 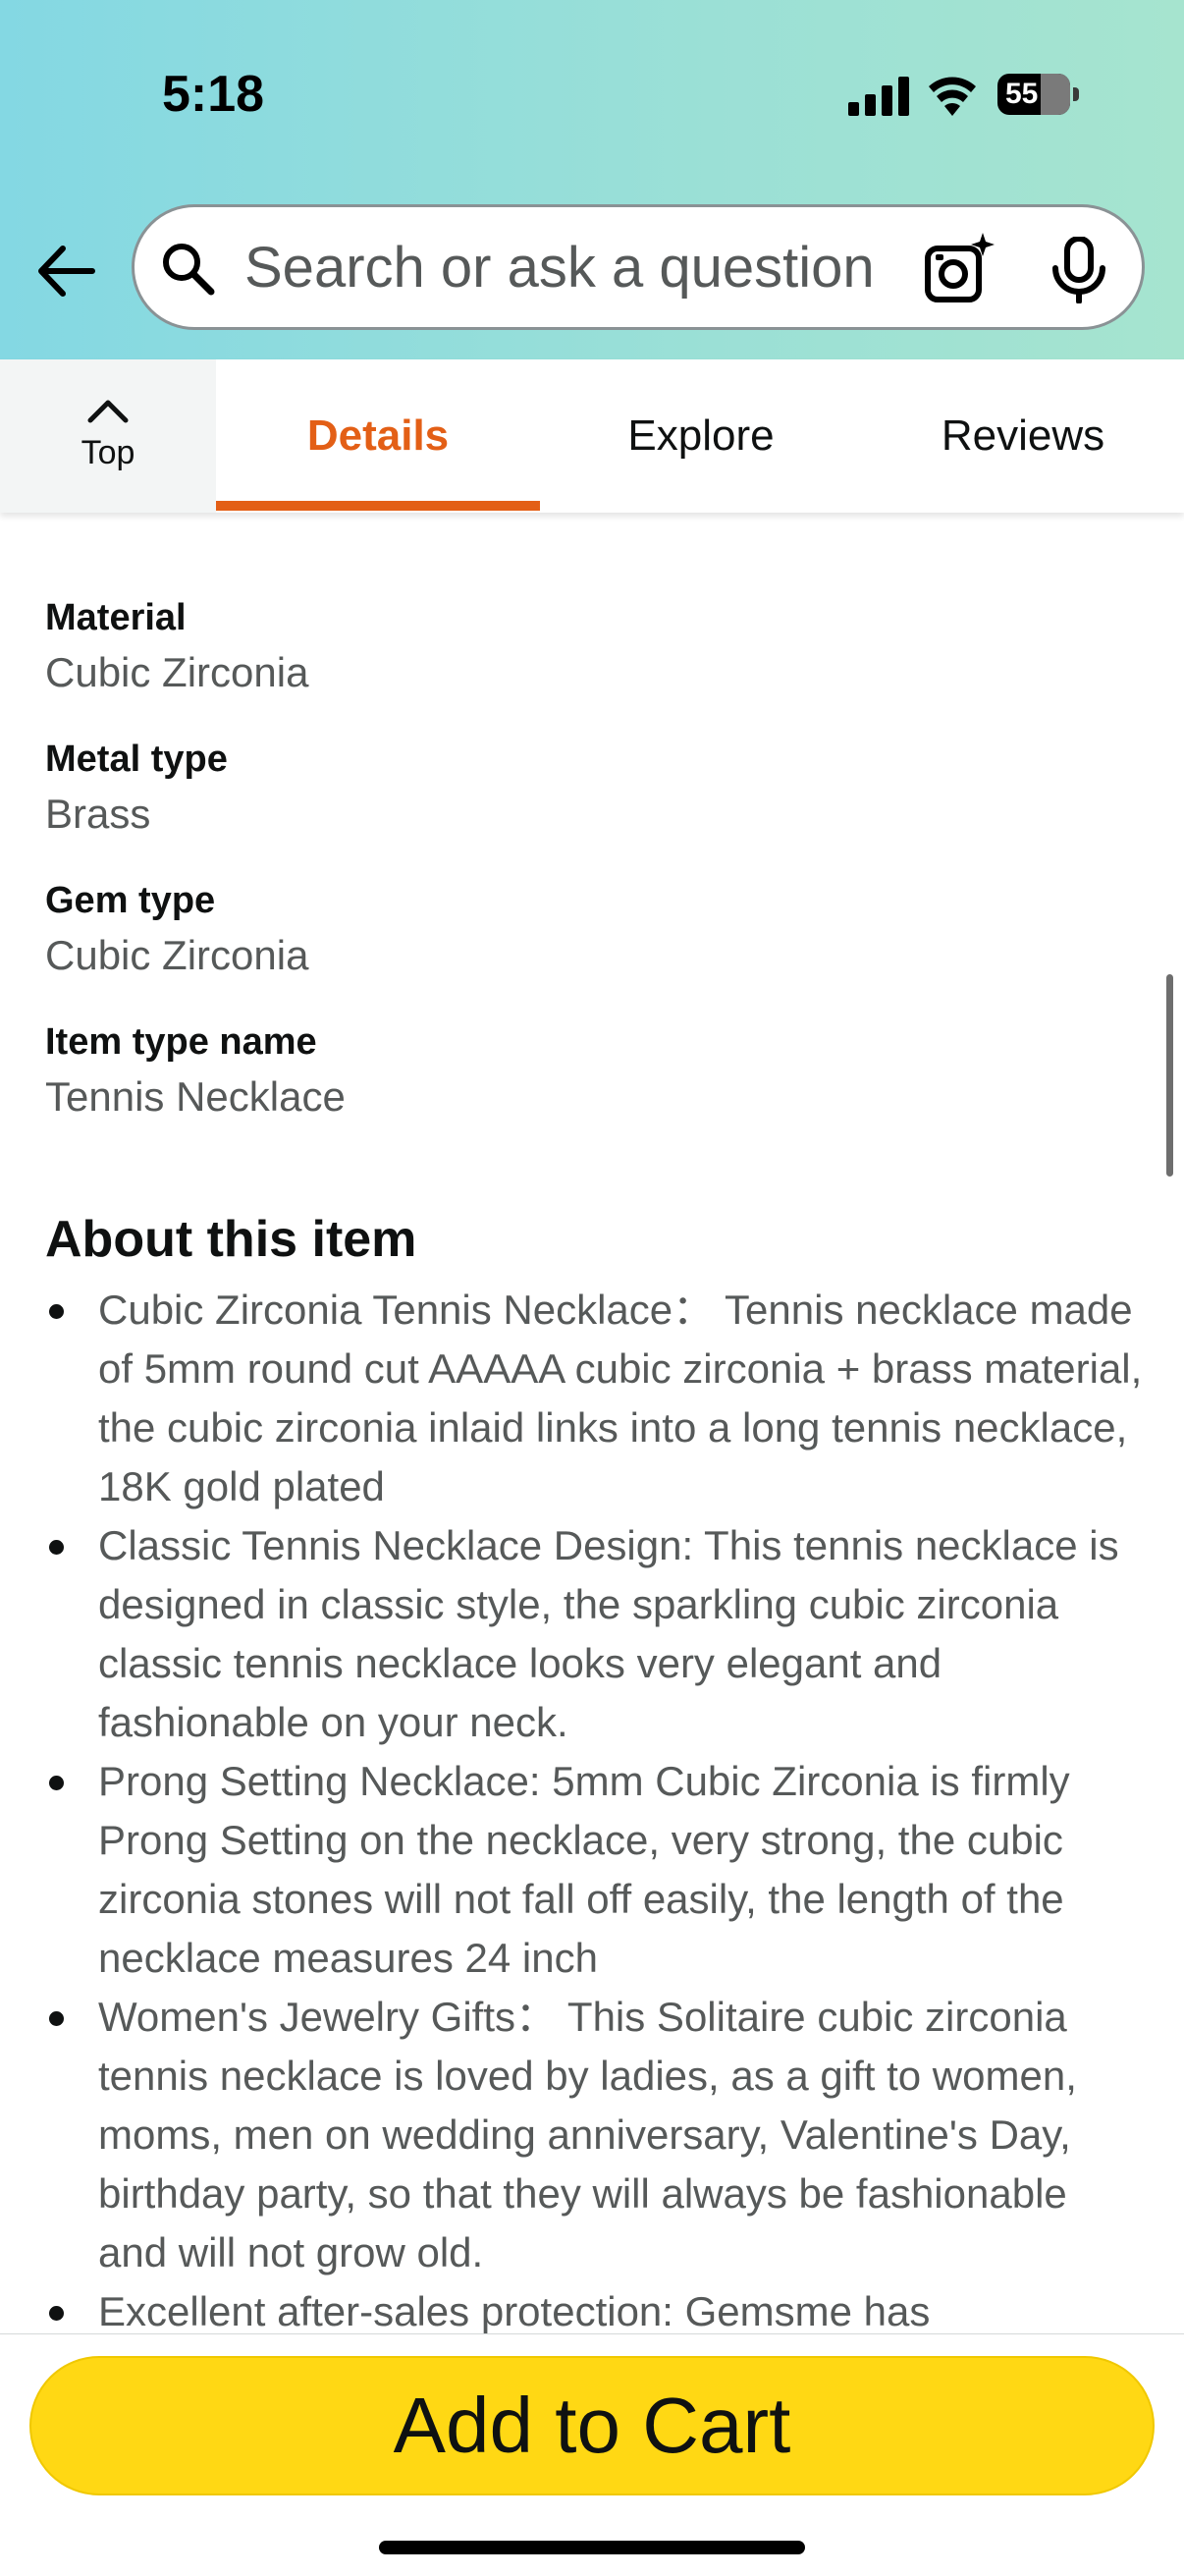 What do you see at coordinates (960, 269) in the screenshot?
I see `camera-search-icon` at bounding box center [960, 269].